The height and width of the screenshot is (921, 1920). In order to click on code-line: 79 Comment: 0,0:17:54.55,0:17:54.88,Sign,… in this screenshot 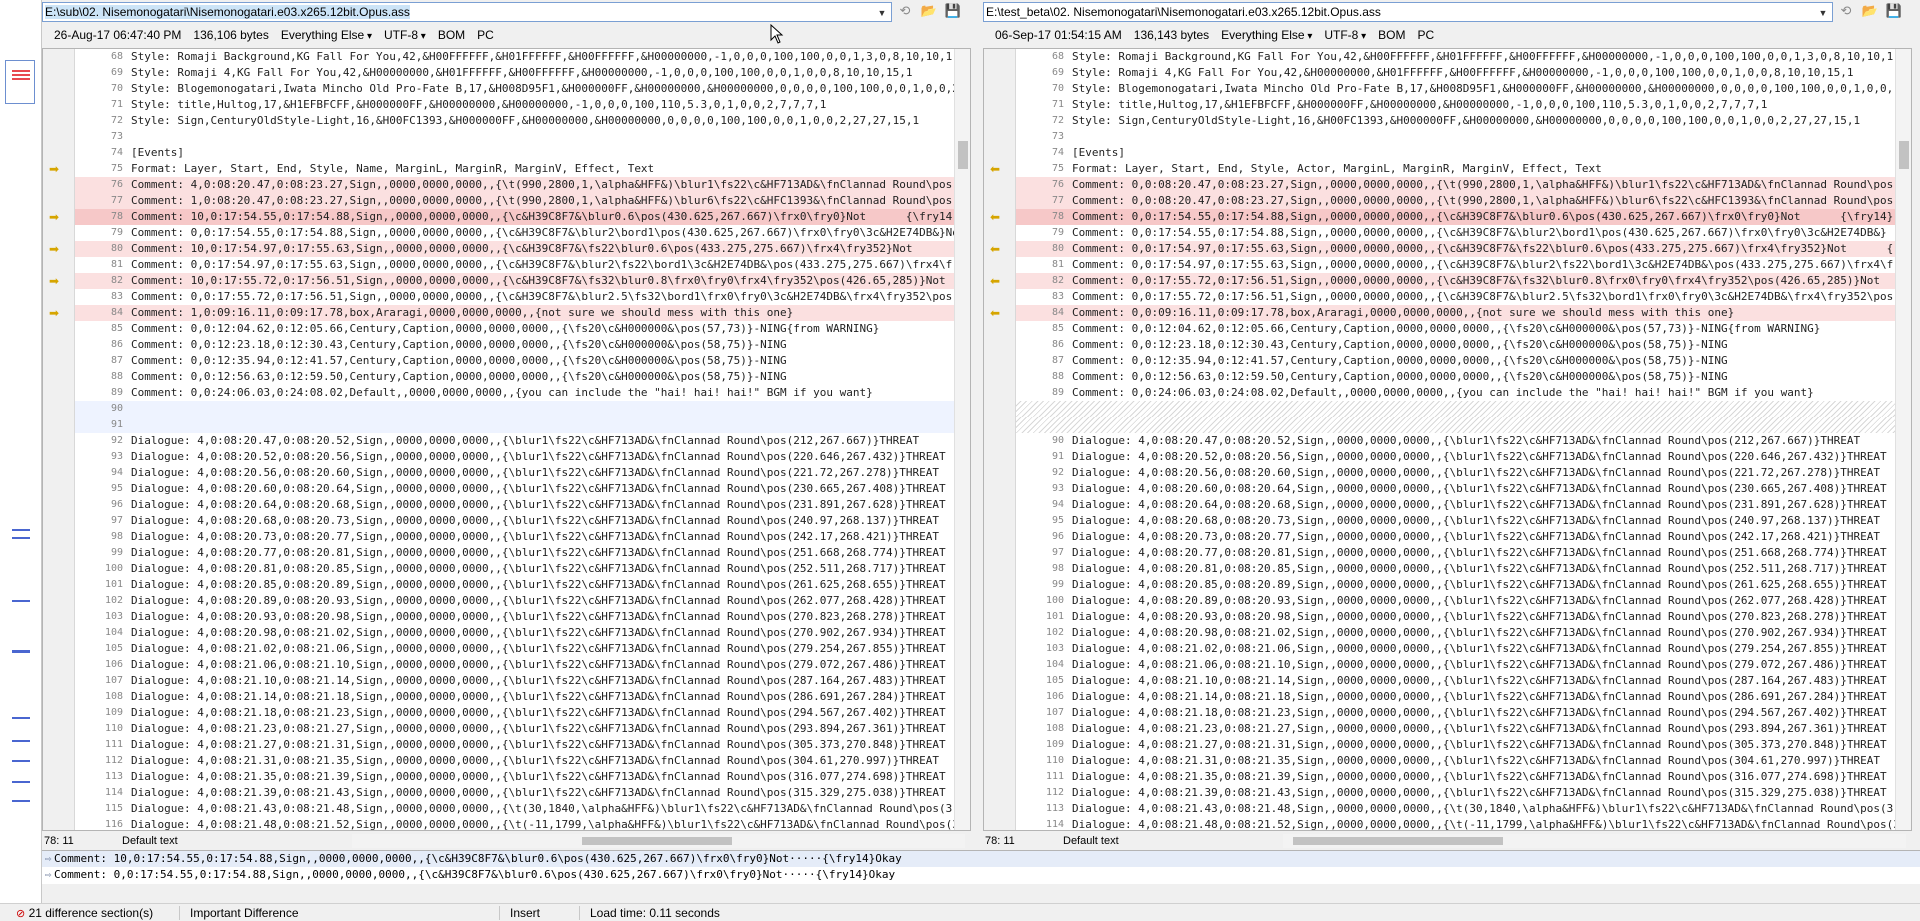, I will do `click(1455, 233)`.